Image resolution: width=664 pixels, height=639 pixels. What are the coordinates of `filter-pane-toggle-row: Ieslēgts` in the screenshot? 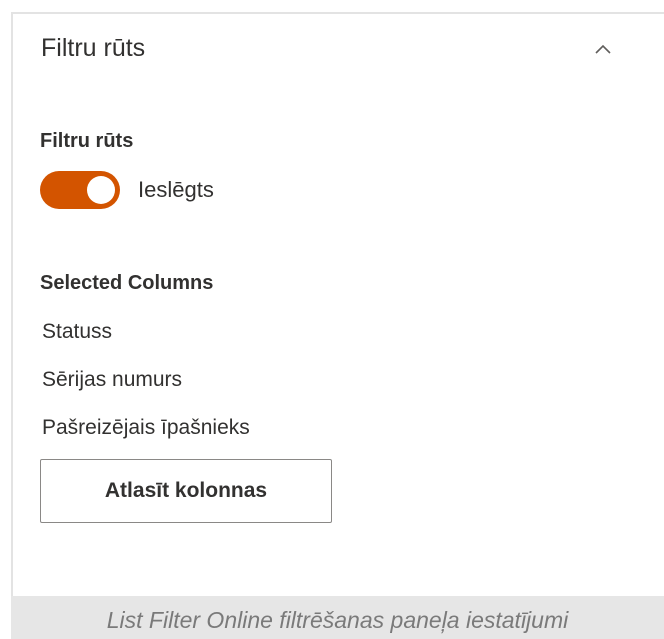 It's located at (127, 190).